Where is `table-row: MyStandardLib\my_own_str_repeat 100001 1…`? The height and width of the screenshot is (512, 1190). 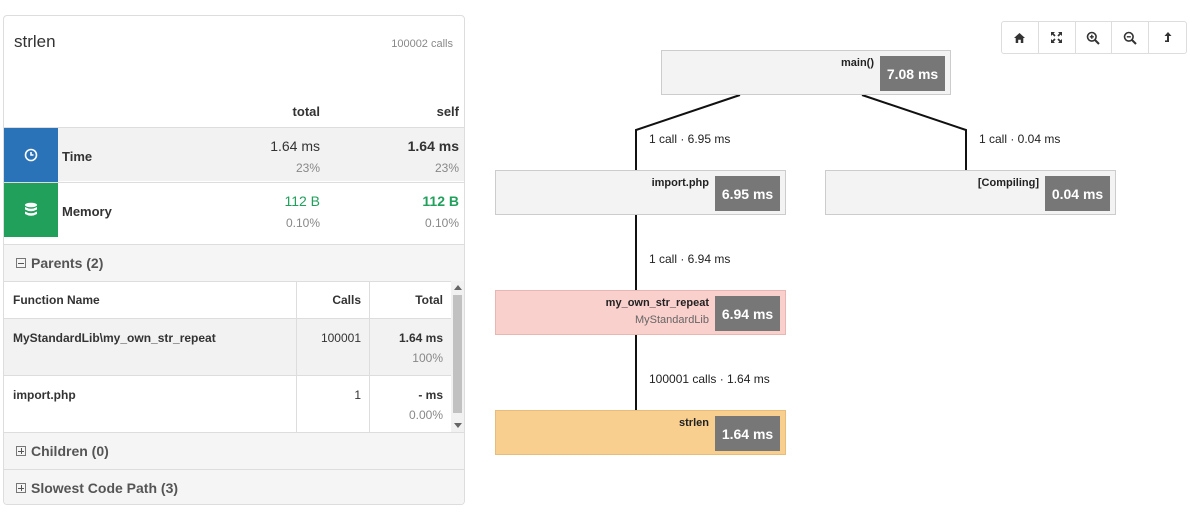
table-row: MyStandardLib\my_own_str_repeat 100001 1… is located at coordinates (227, 347).